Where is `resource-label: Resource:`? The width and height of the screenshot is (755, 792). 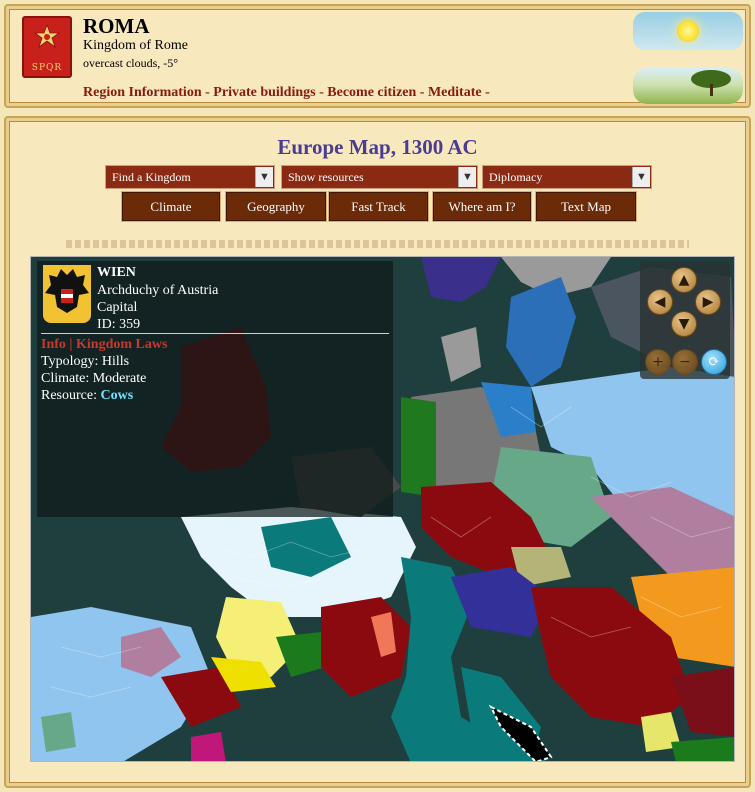 resource-label: Resource: is located at coordinates (69, 395).